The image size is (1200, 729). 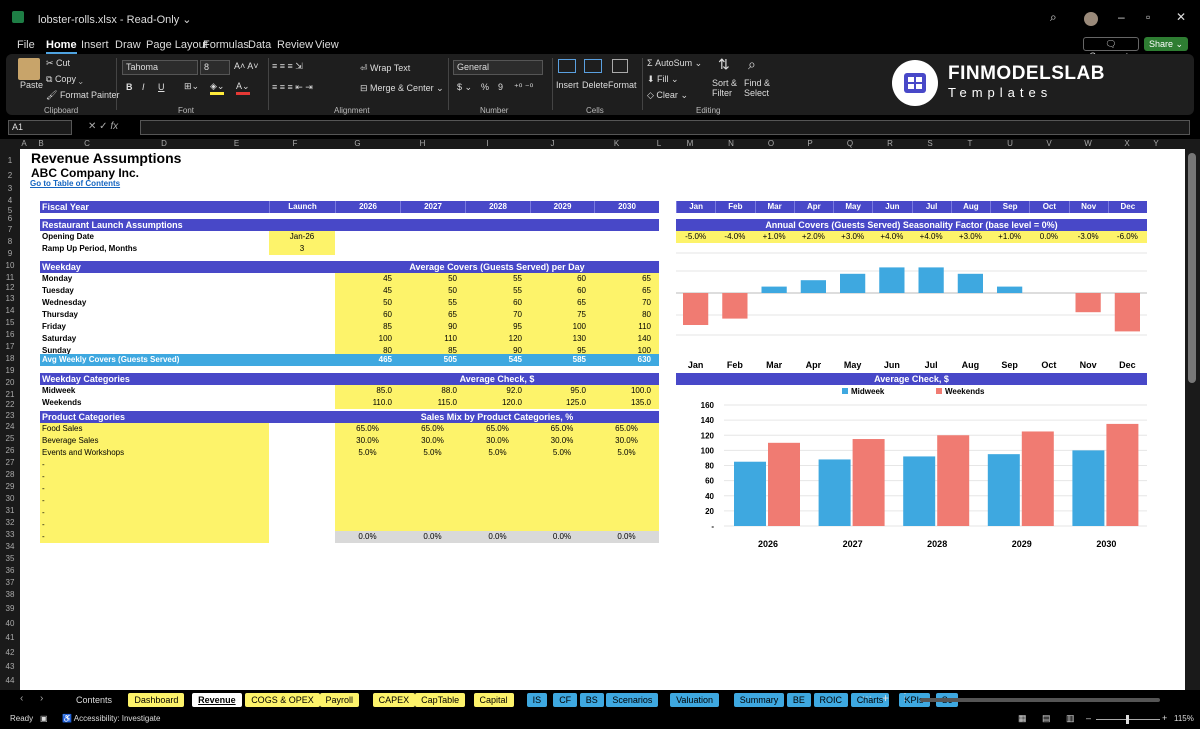 What do you see at coordinates (215, 67) in the screenshot?
I see `font-size-select: 8` at bounding box center [215, 67].